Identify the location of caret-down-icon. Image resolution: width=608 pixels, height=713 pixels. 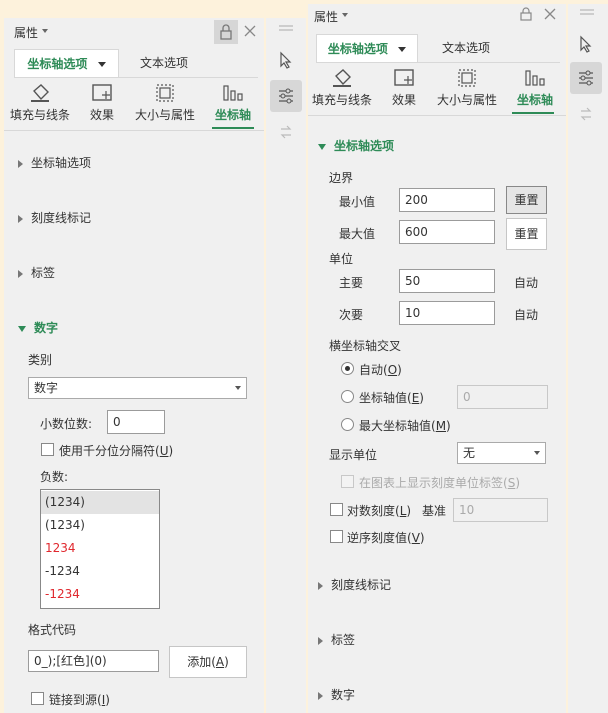
(22, 328).